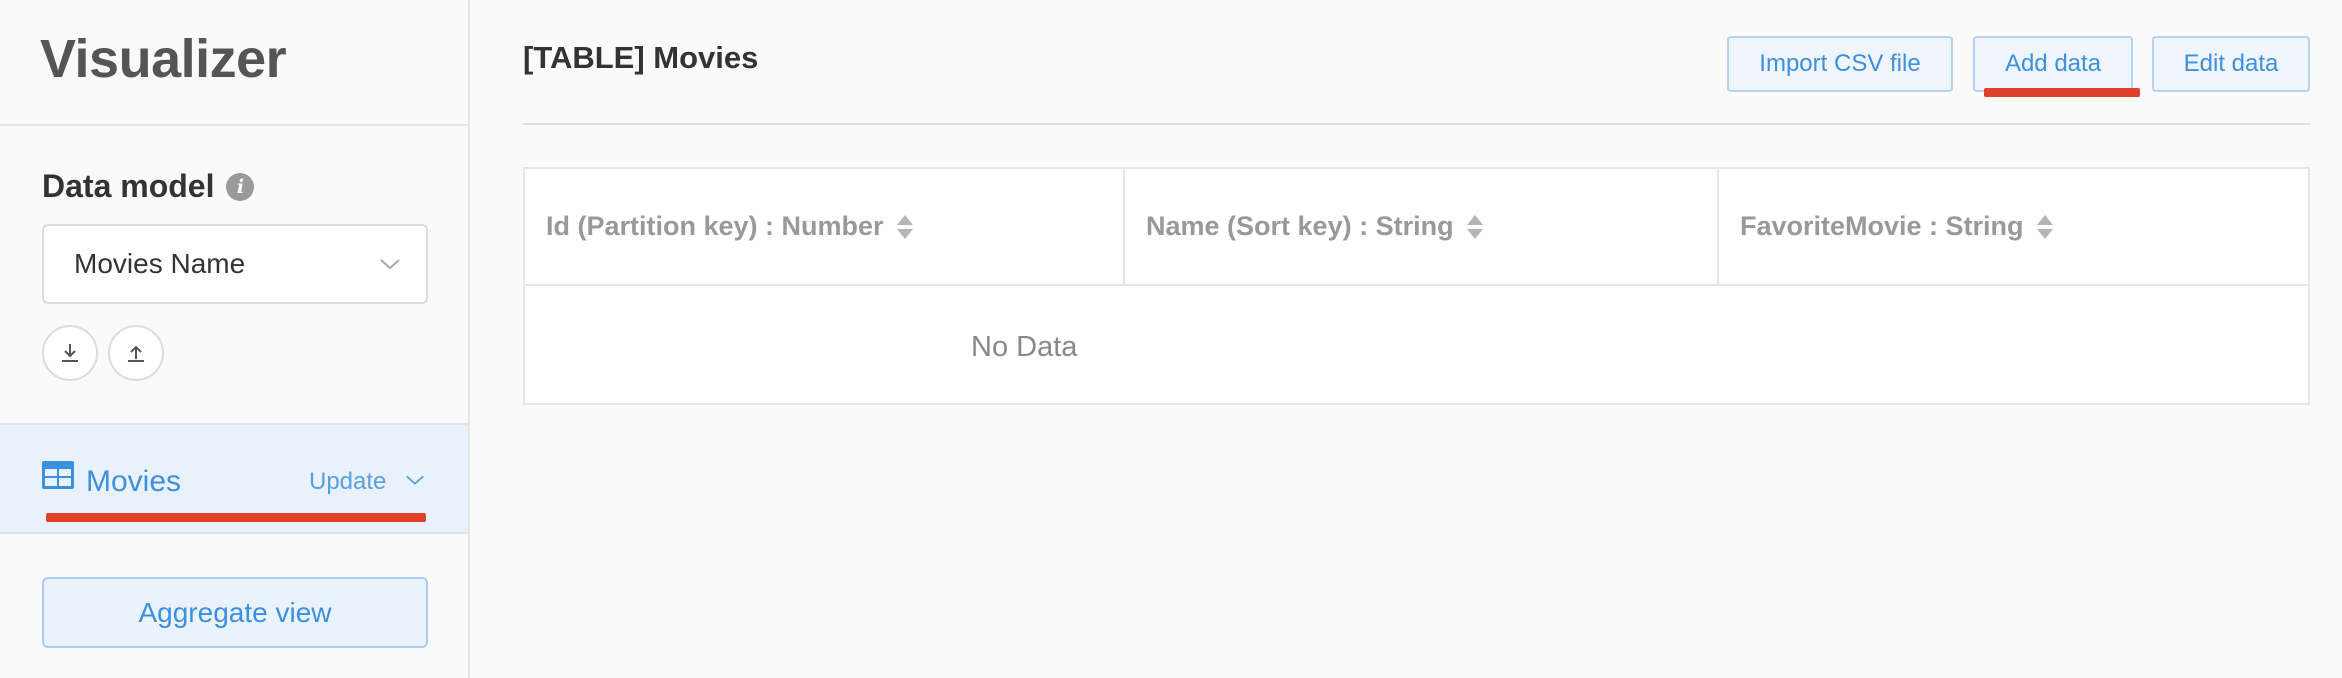  Describe the element at coordinates (1416, 124) in the screenshot. I see `title-divider` at that location.